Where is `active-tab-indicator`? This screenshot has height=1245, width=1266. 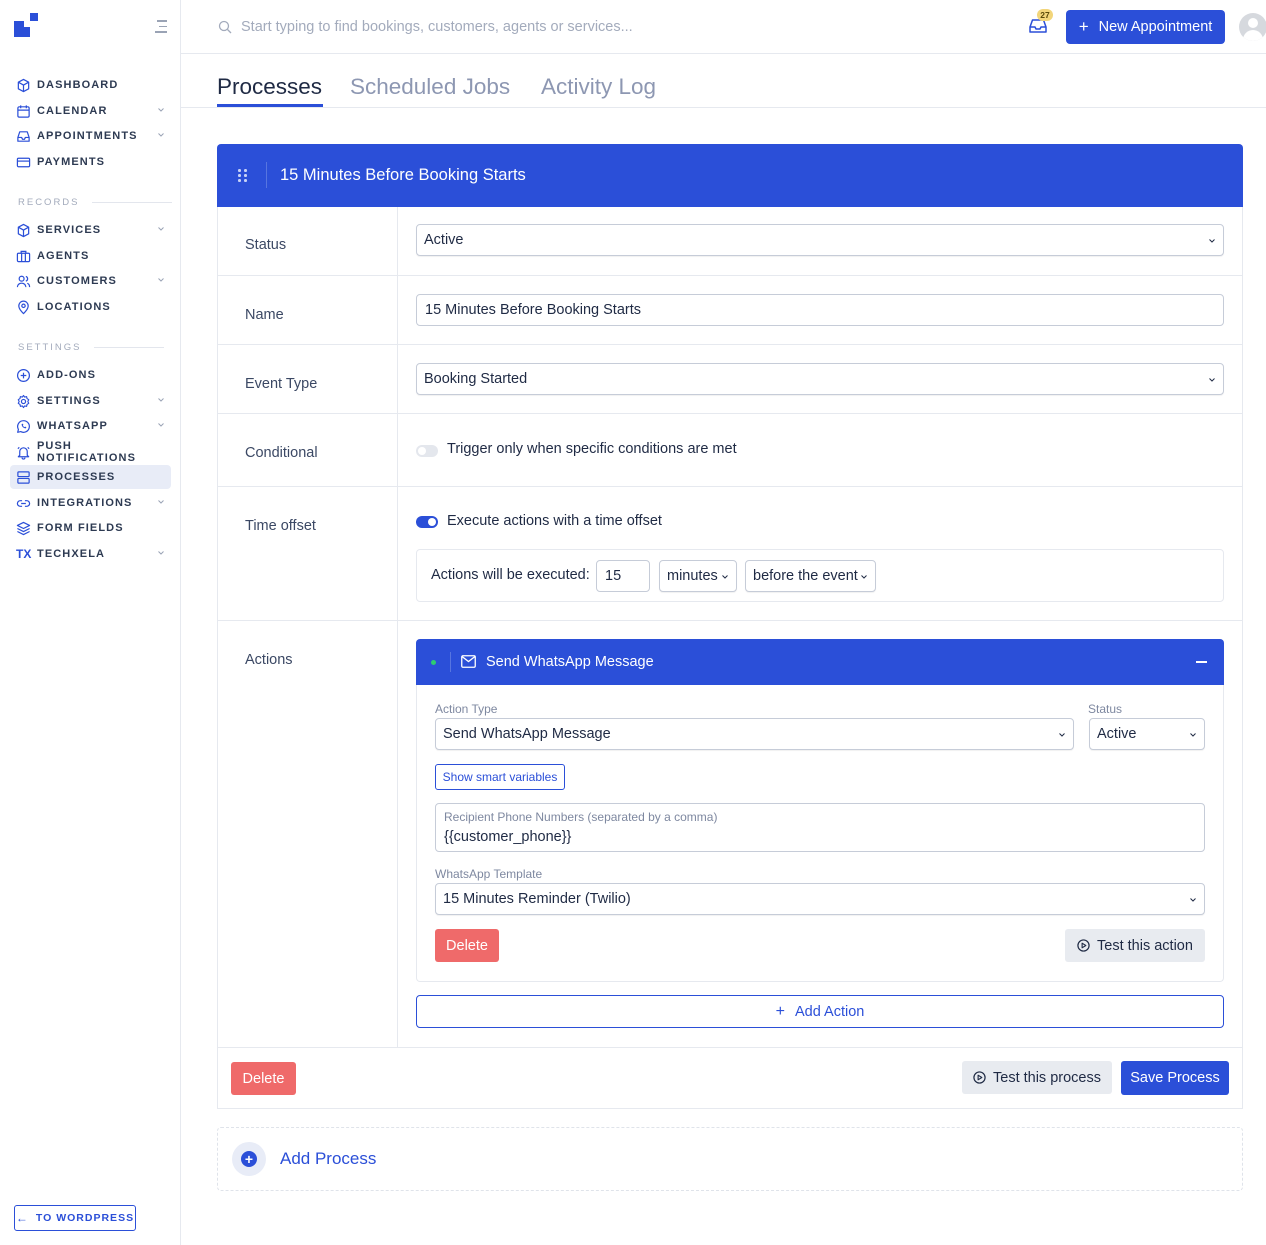 active-tab-indicator is located at coordinates (270, 105).